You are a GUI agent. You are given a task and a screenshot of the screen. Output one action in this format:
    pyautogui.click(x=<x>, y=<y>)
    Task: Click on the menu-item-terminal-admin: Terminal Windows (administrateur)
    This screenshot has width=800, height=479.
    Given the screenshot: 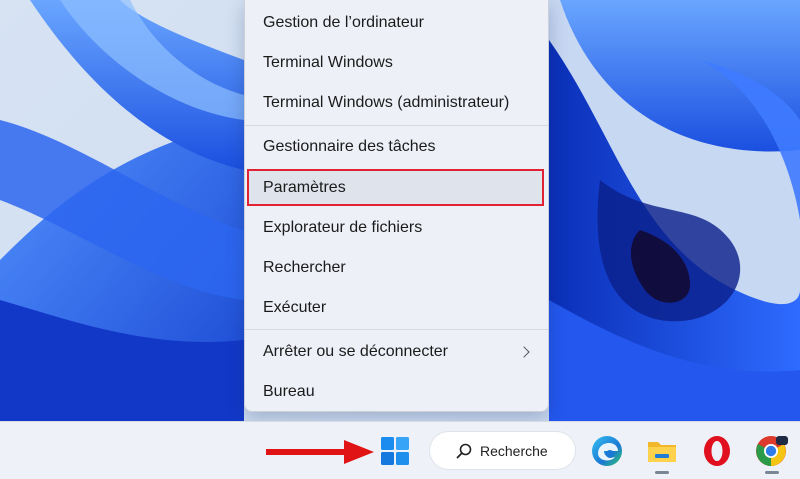 What is the action you would take?
    pyautogui.click(x=396, y=103)
    